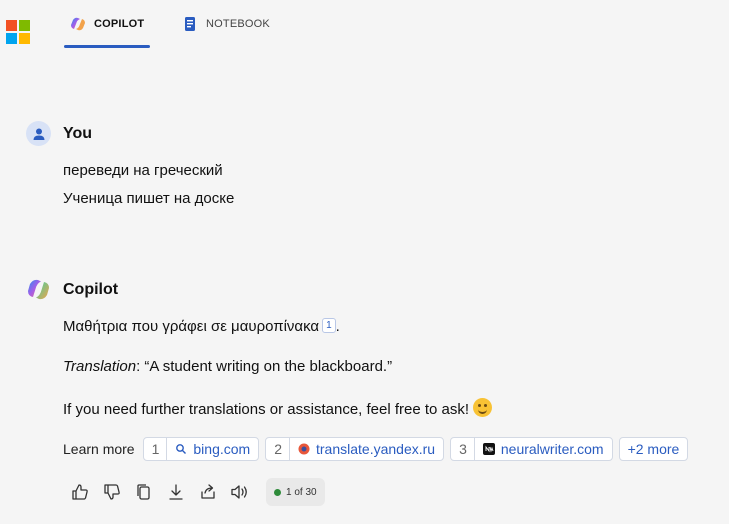  What do you see at coordinates (91, 289) in the screenshot?
I see `copilot-name: Copilot` at bounding box center [91, 289].